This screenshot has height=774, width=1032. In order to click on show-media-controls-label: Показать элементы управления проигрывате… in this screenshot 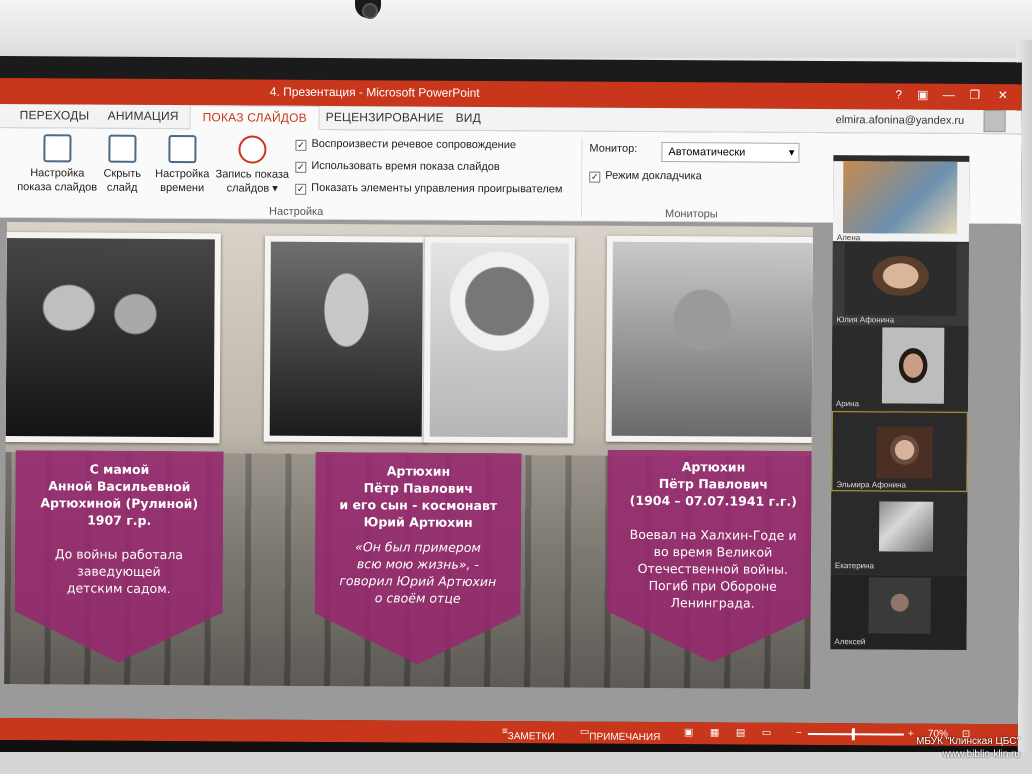, I will do `click(437, 188)`.